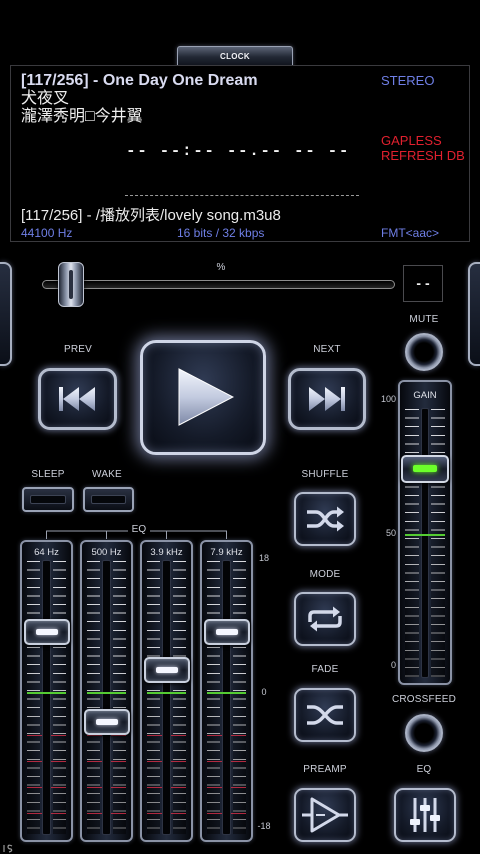 This screenshot has height=854, width=480. I want to click on wake-button-slot, so click(108, 499).